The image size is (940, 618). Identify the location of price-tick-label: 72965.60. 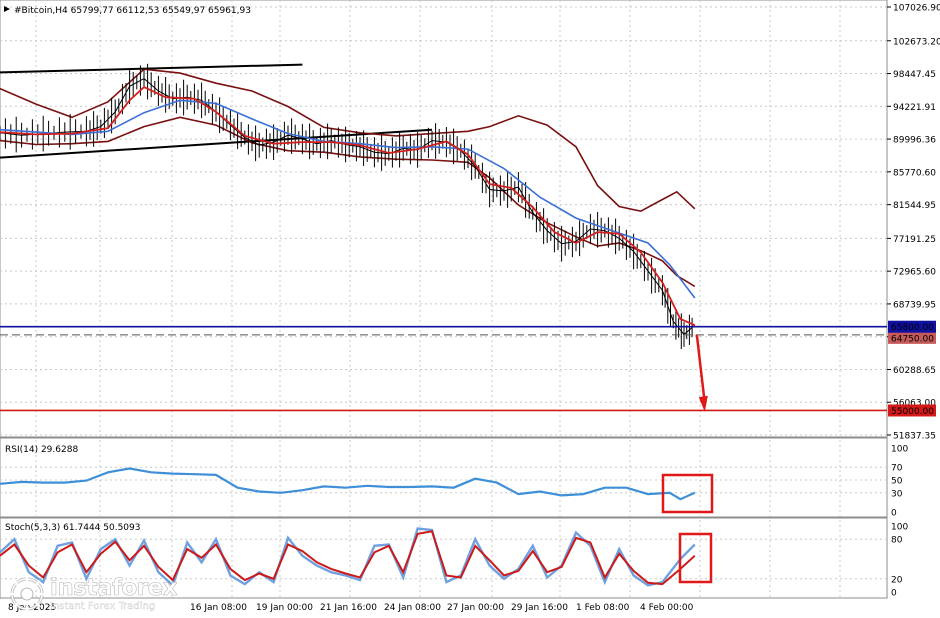
(914, 273).